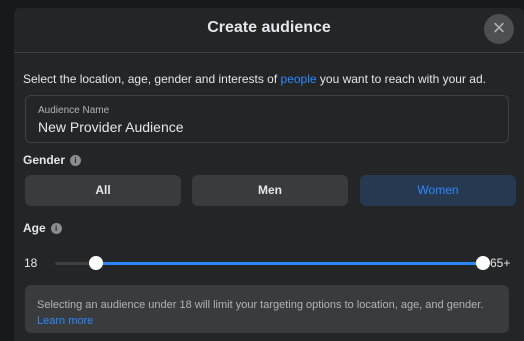 This screenshot has height=341, width=524. Describe the element at coordinates (483, 263) in the screenshot. I see `age-max-handle` at that location.